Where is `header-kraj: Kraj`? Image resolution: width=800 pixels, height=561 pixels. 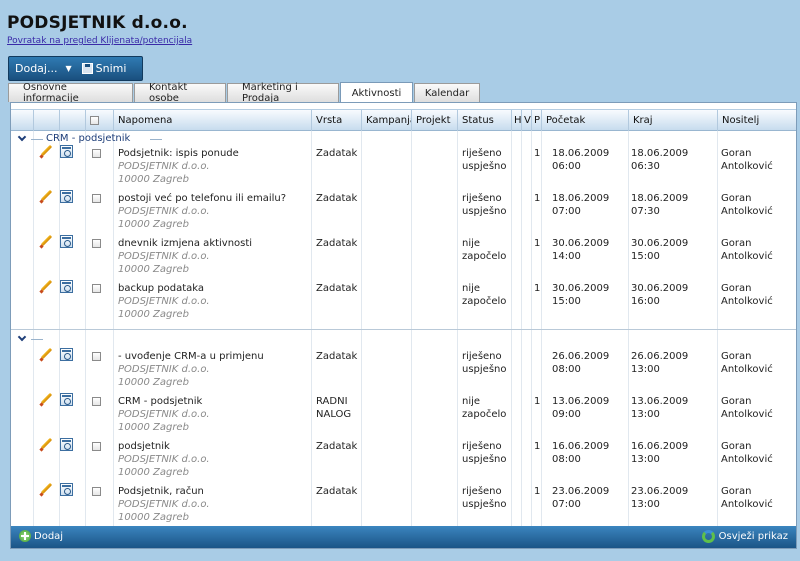
header-kraj: Kraj is located at coordinates (672, 120).